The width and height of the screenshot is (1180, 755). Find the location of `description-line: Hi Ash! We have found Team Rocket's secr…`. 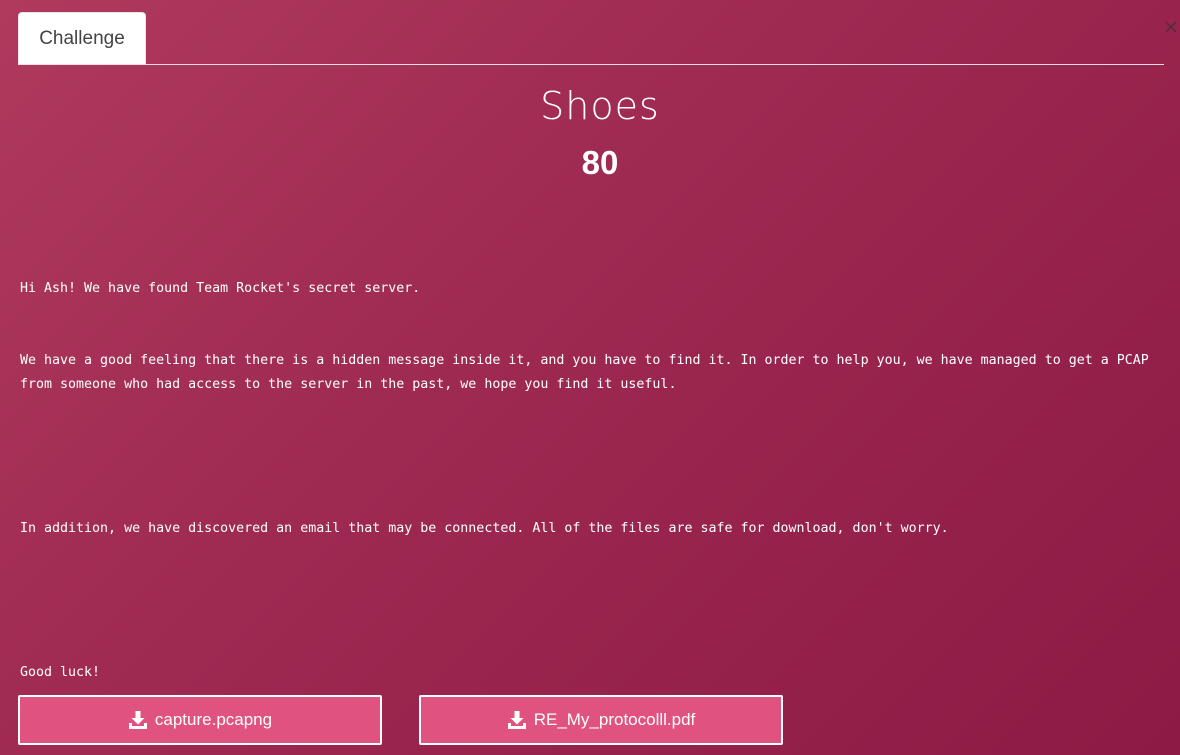

description-line: Hi Ash! We have found Team Rocket's secr… is located at coordinates (220, 288).